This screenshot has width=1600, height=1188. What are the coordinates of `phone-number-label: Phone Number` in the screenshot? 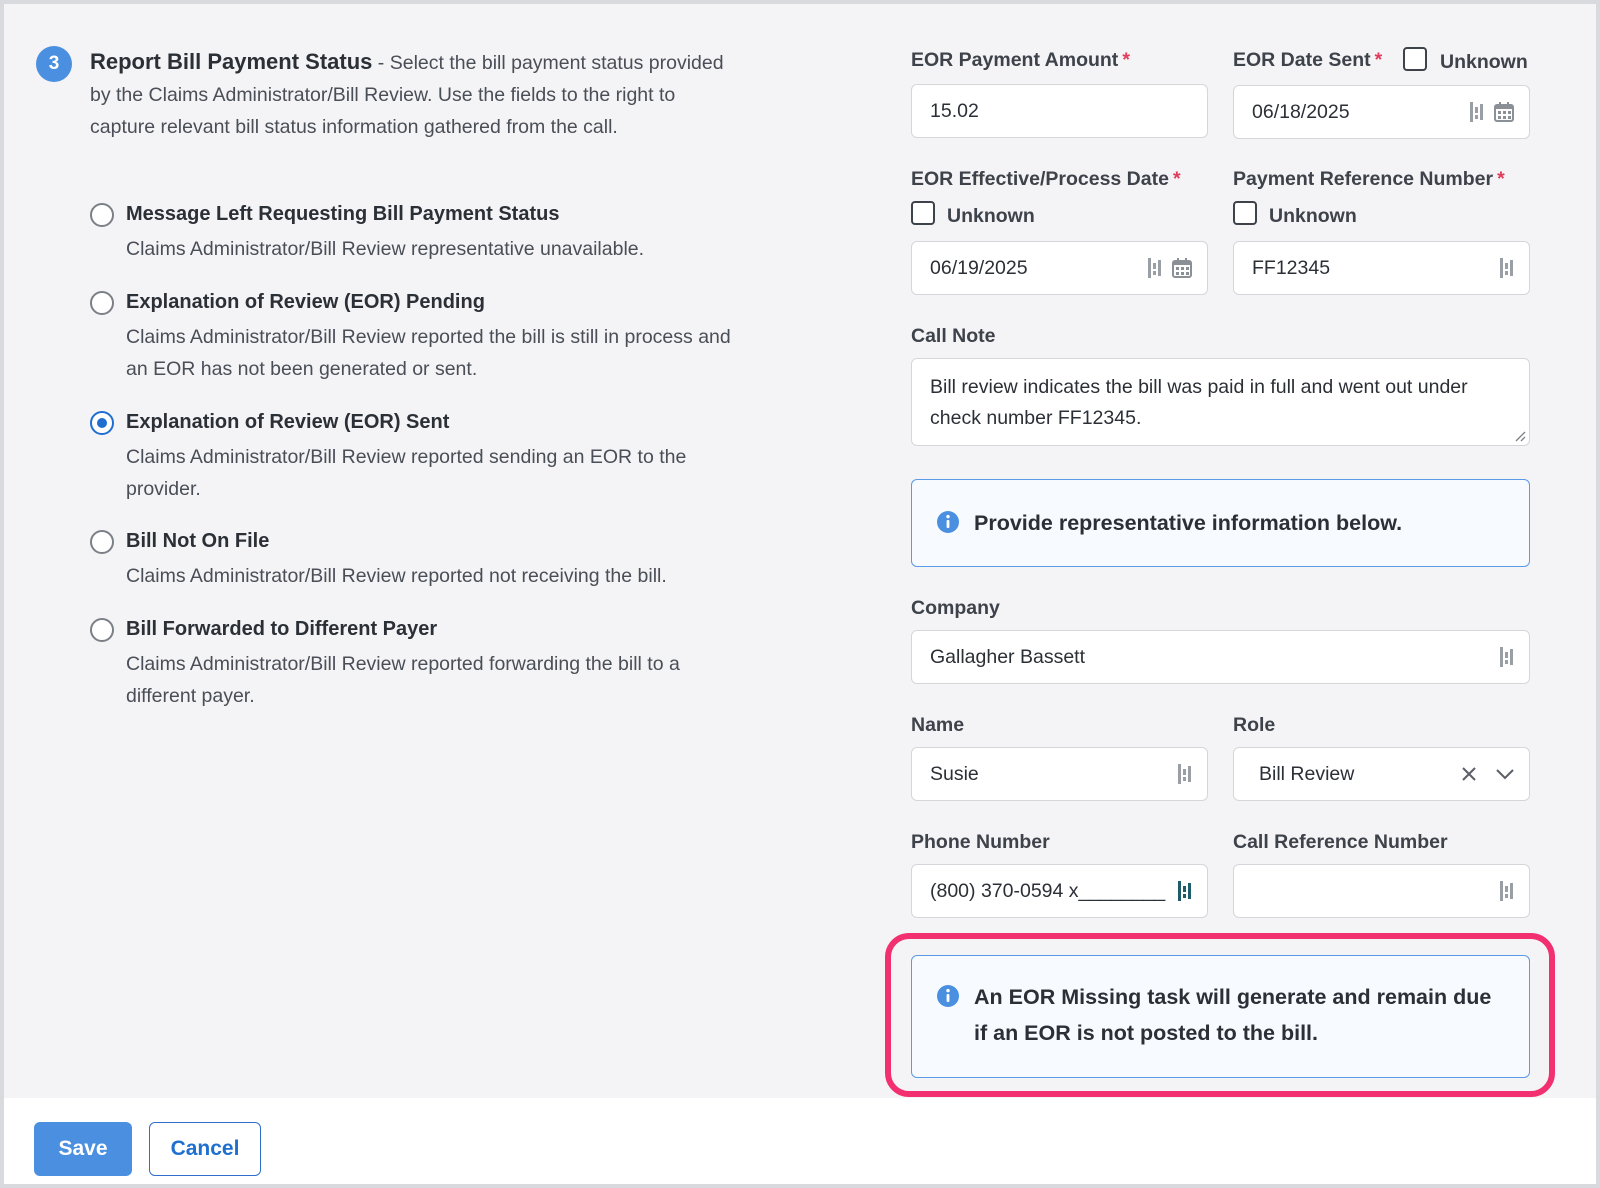 It's located at (980, 842).